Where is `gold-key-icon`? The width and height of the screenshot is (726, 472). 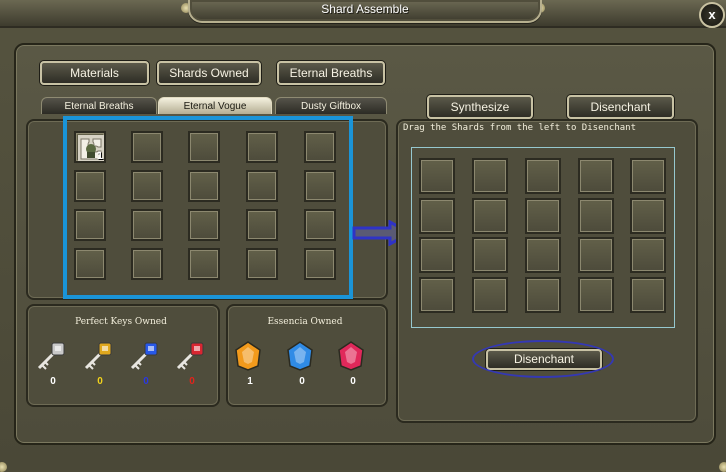
gold-key-icon is located at coordinates (98, 358).